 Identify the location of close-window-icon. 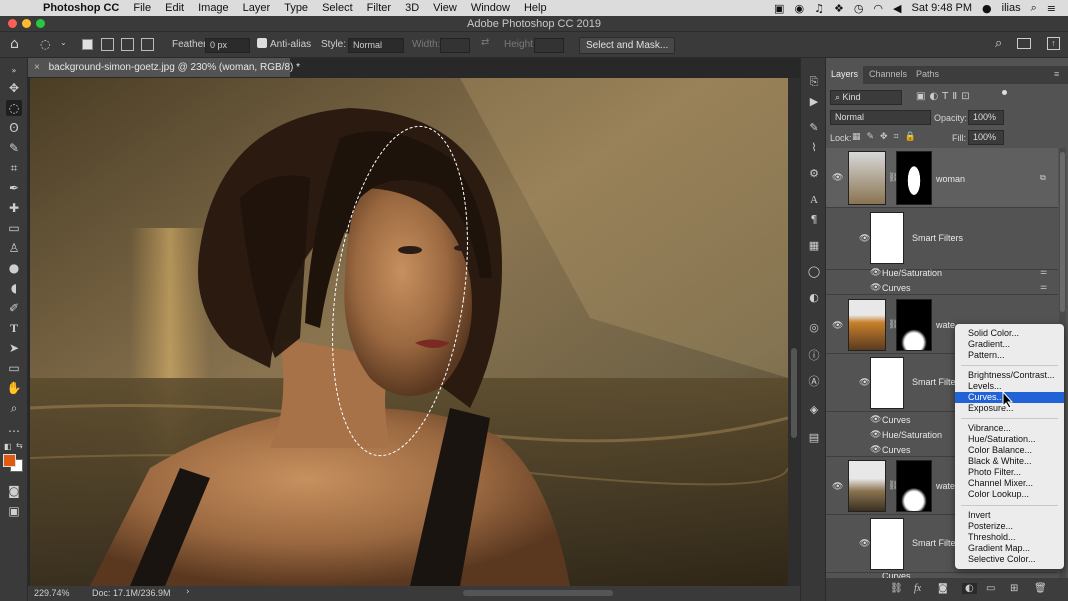
(12, 23).